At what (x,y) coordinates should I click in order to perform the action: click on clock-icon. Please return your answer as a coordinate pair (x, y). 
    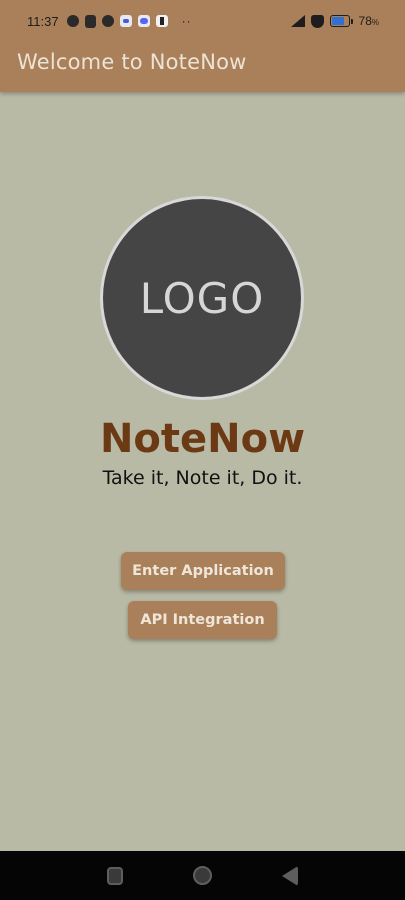
    Looking at the image, I should click on (107, 21).